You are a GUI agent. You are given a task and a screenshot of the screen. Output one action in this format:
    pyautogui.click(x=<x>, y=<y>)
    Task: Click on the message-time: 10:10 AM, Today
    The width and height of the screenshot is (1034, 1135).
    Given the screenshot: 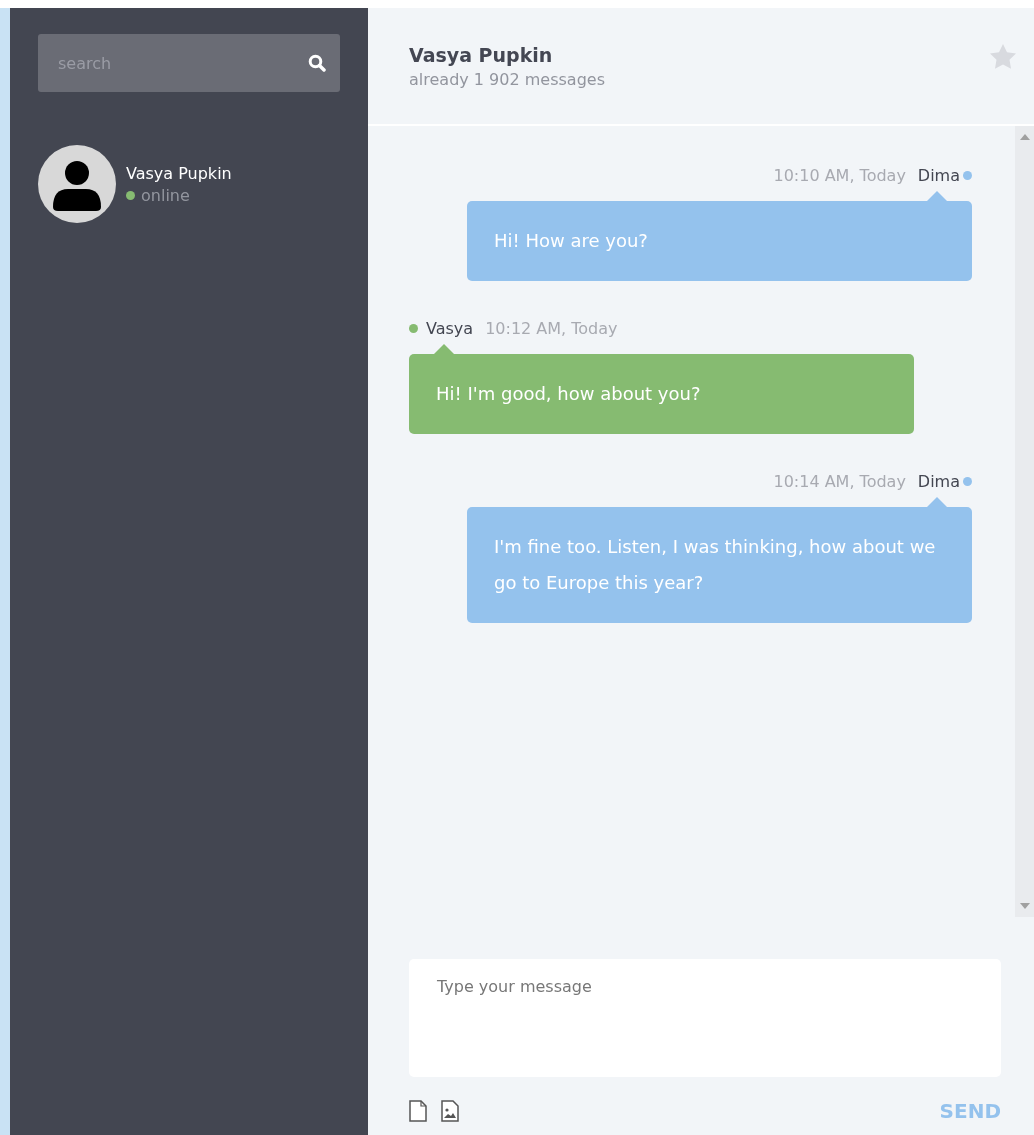 What is the action you would take?
    pyautogui.click(x=839, y=175)
    